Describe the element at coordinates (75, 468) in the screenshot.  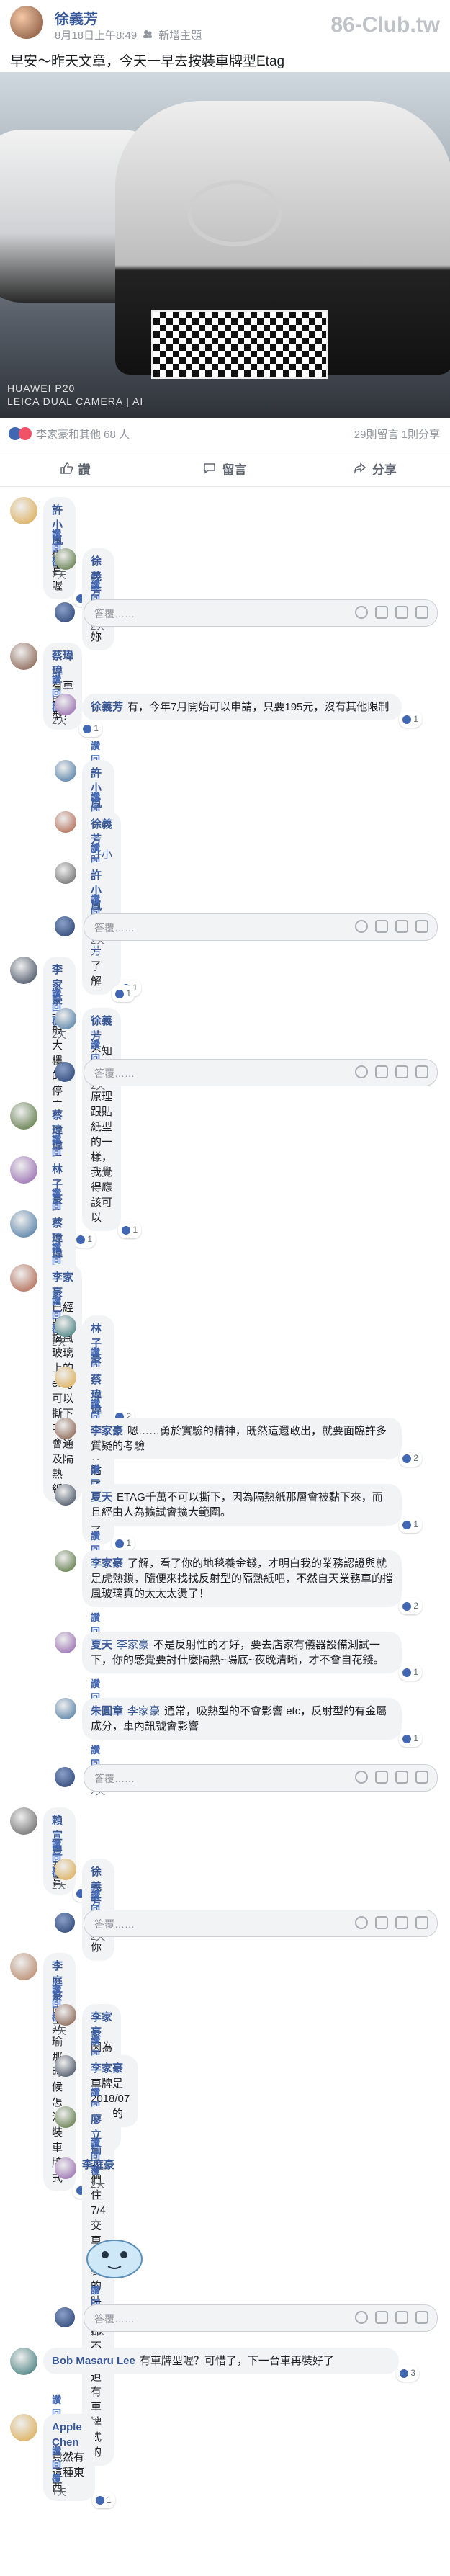
I see `like-button: 讚` at that location.